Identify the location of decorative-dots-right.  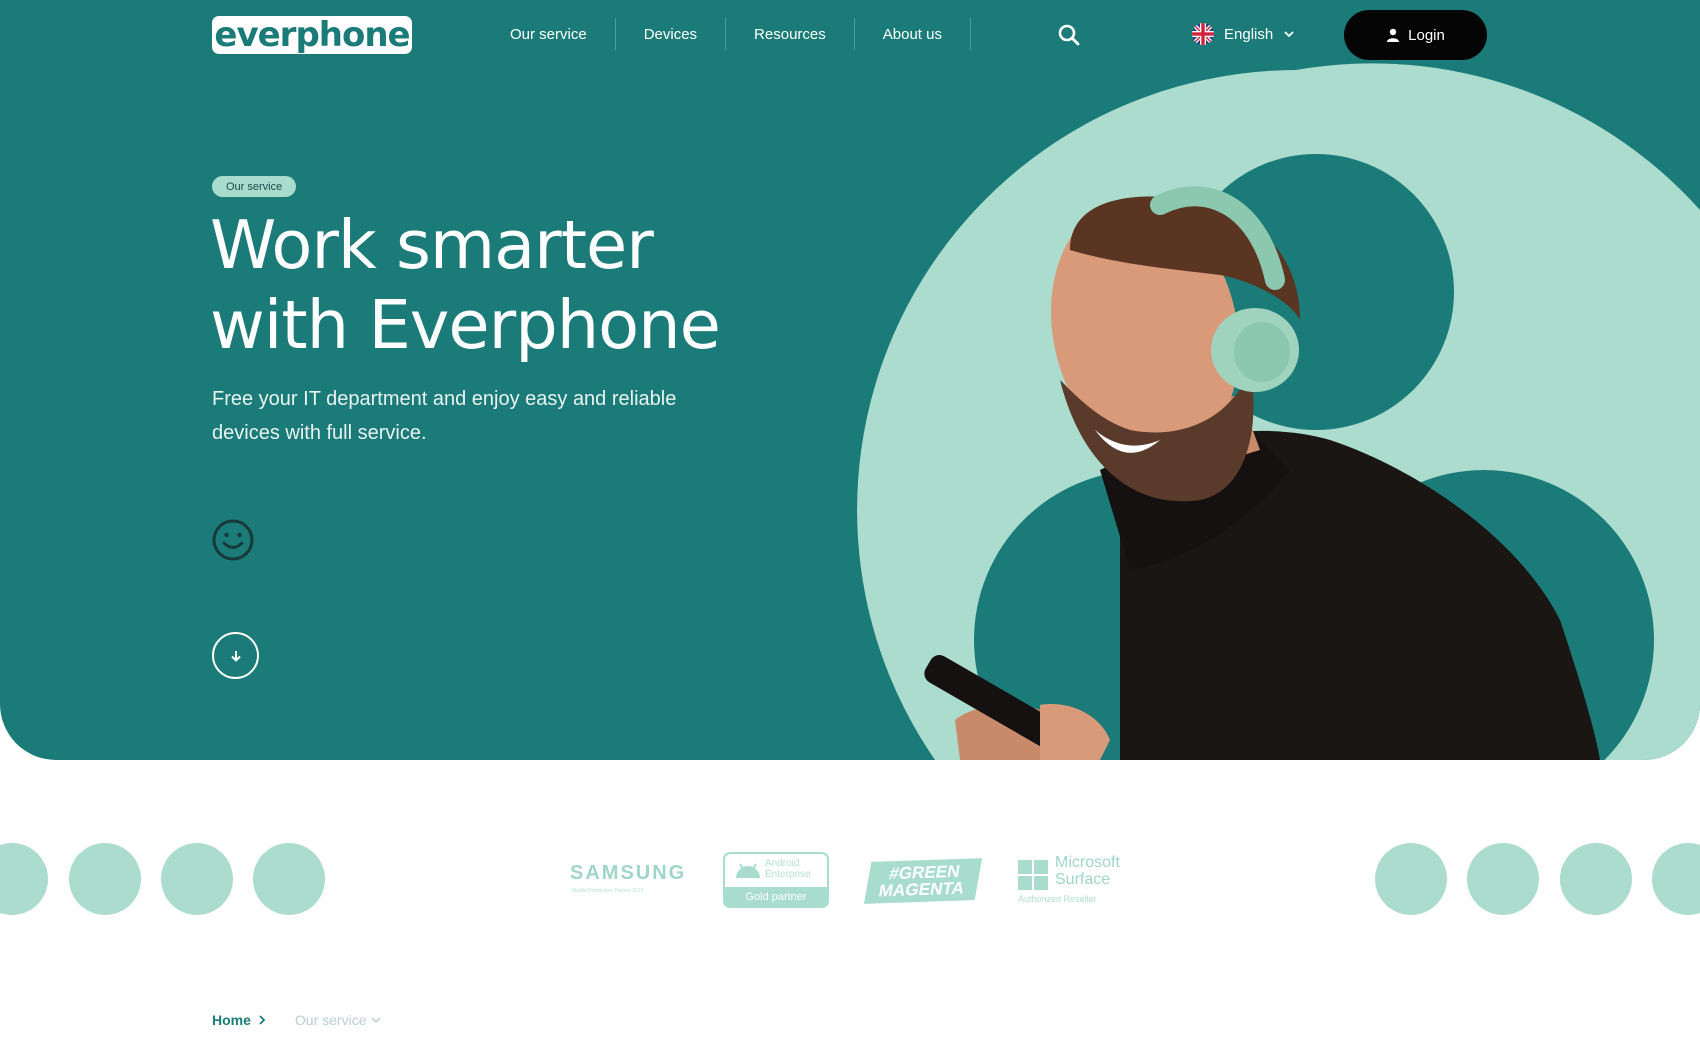
(1535, 879).